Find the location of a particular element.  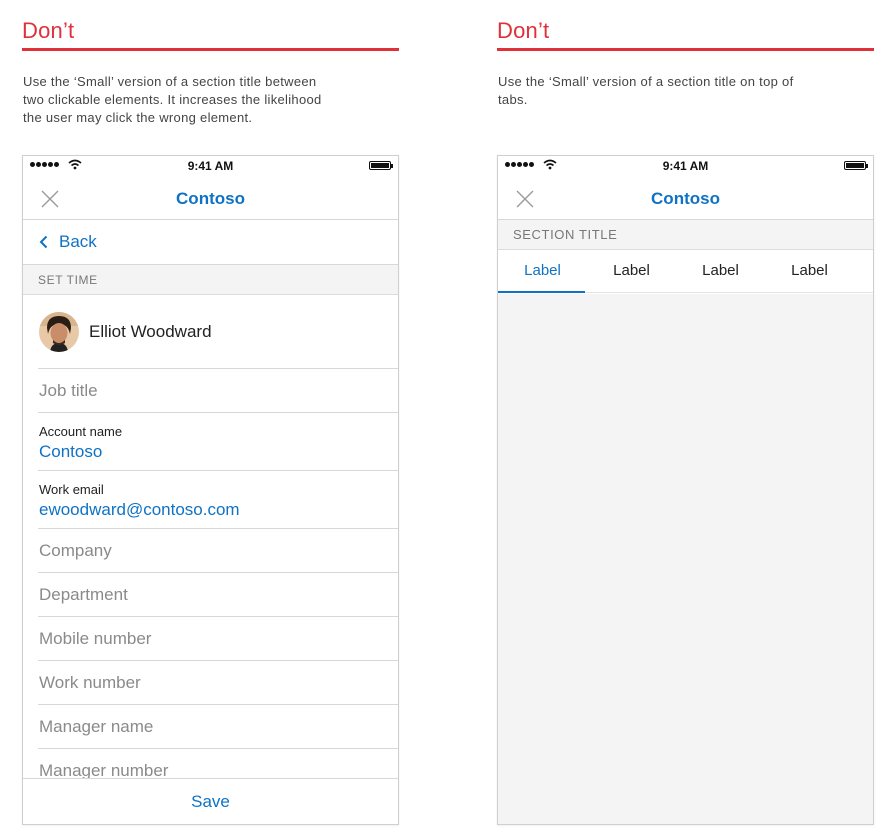

work-number-field: Work number is located at coordinates (218, 682).